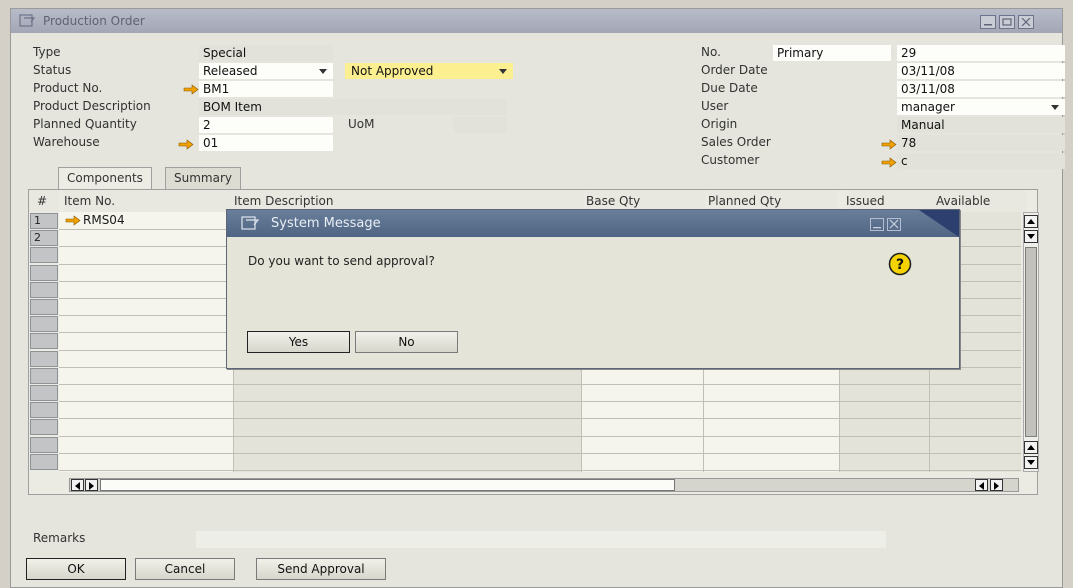 This screenshot has width=1073, height=588. What do you see at coordinates (715, 106) in the screenshot?
I see `user-label: User` at bounding box center [715, 106].